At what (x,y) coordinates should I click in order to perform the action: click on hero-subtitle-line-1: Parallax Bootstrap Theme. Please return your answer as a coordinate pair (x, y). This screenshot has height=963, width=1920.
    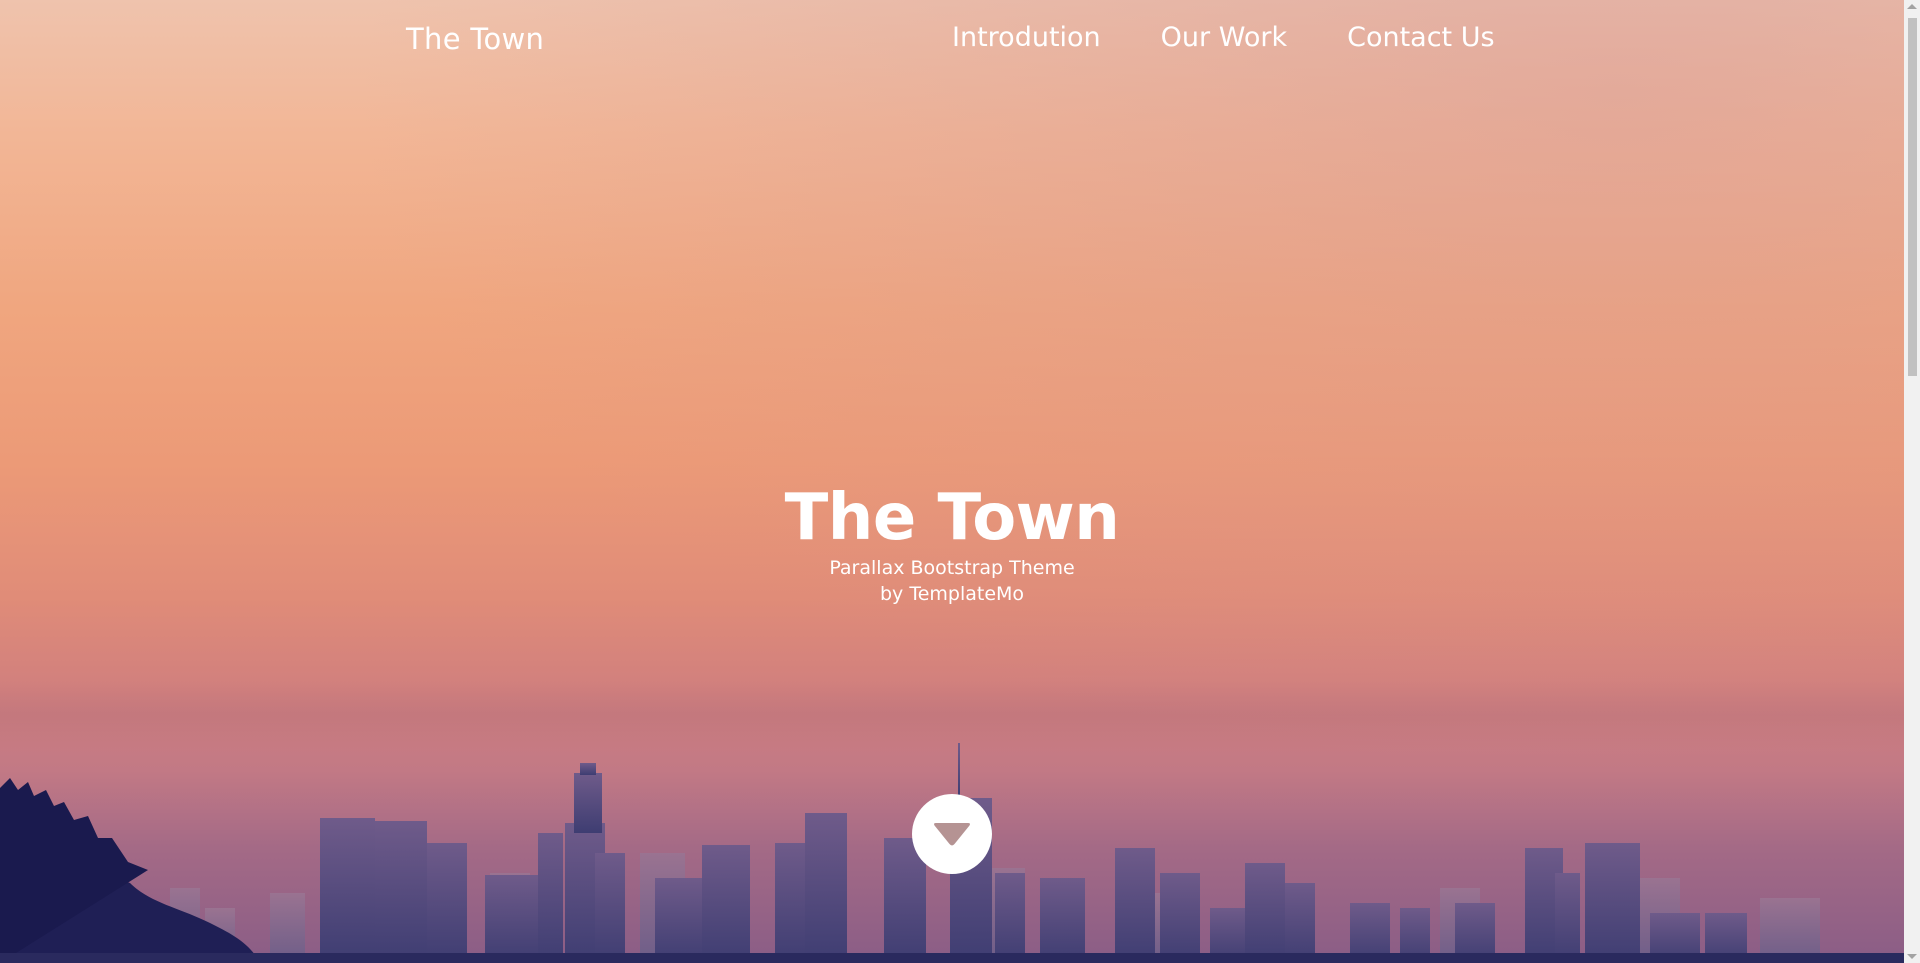
    Looking at the image, I should click on (952, 568).